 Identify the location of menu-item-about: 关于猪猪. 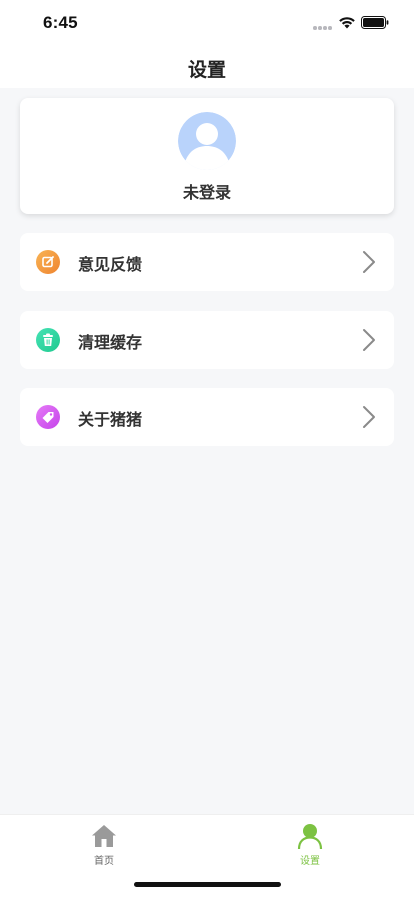
(207, 417).